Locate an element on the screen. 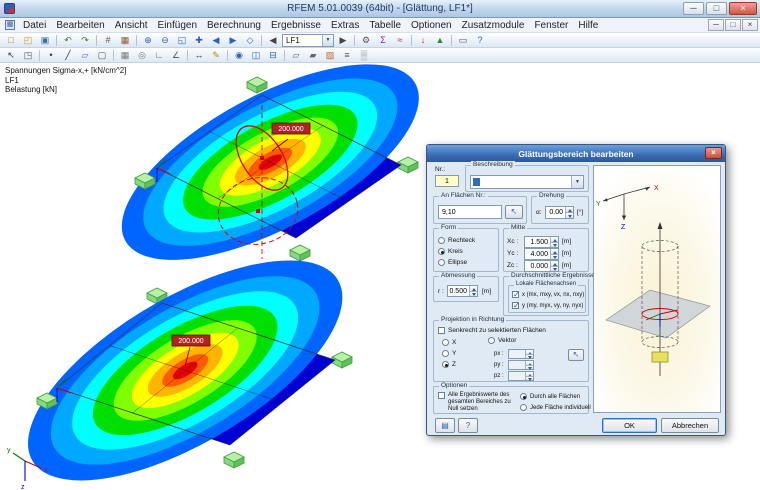  zoom-out-icon: ⊖ is located at coordinates (165, 40).